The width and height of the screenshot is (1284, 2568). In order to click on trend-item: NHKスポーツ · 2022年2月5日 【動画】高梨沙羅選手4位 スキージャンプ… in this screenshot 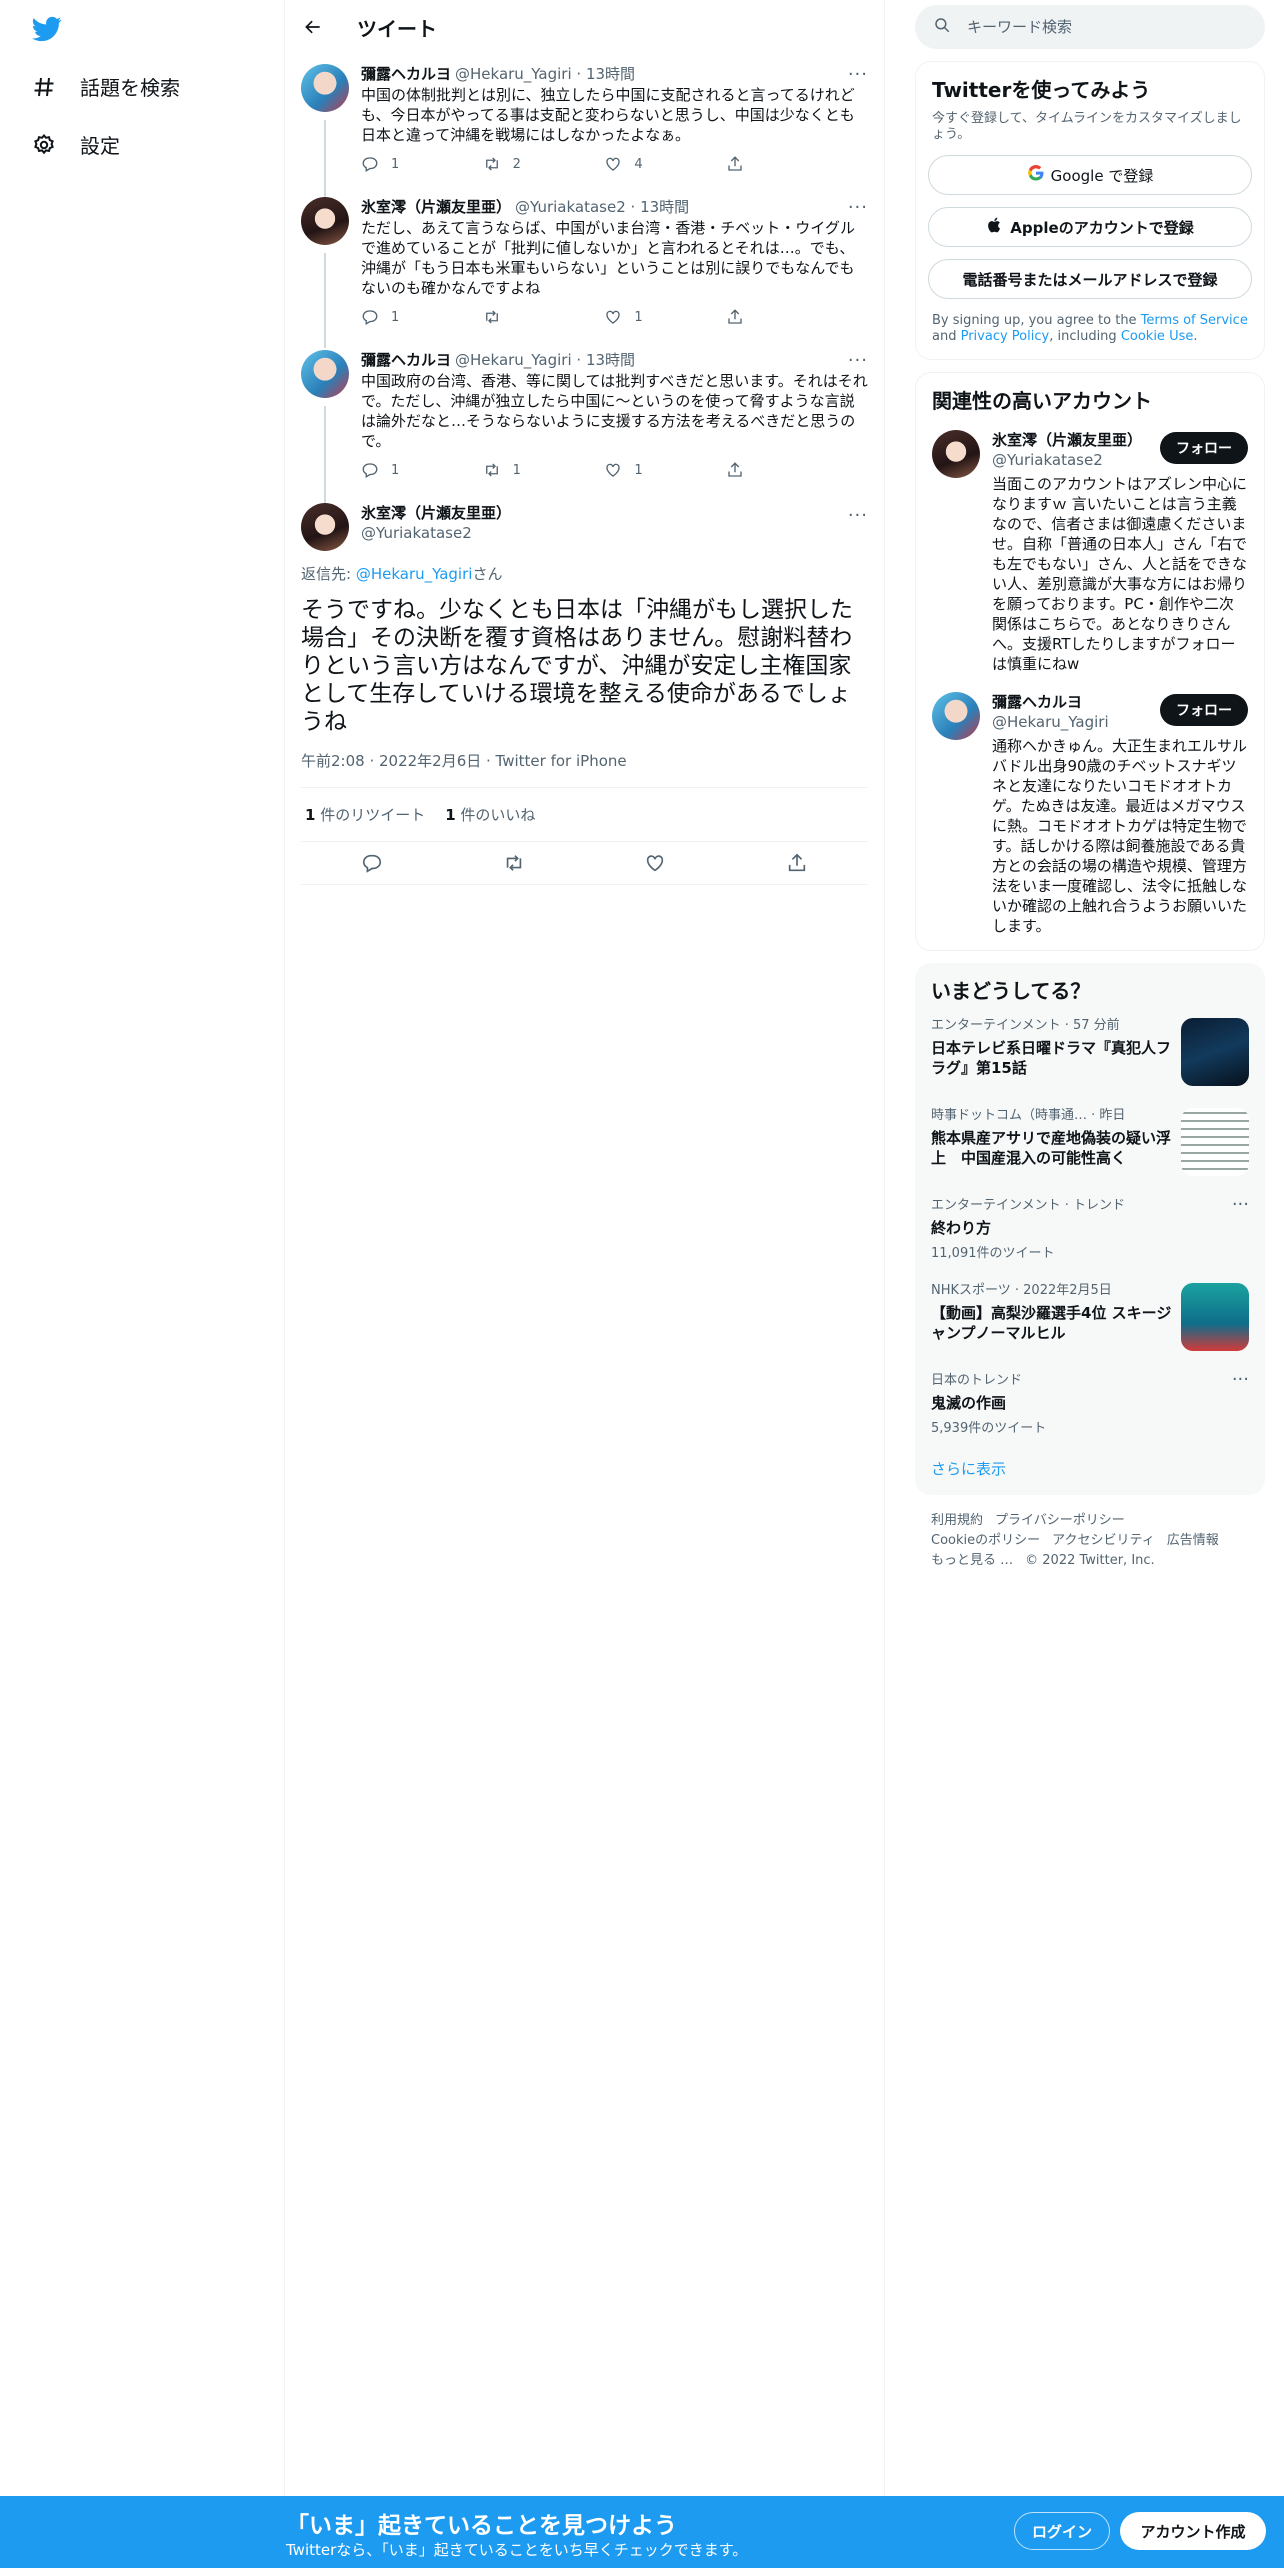, I will do `click(1090, 1317)`.